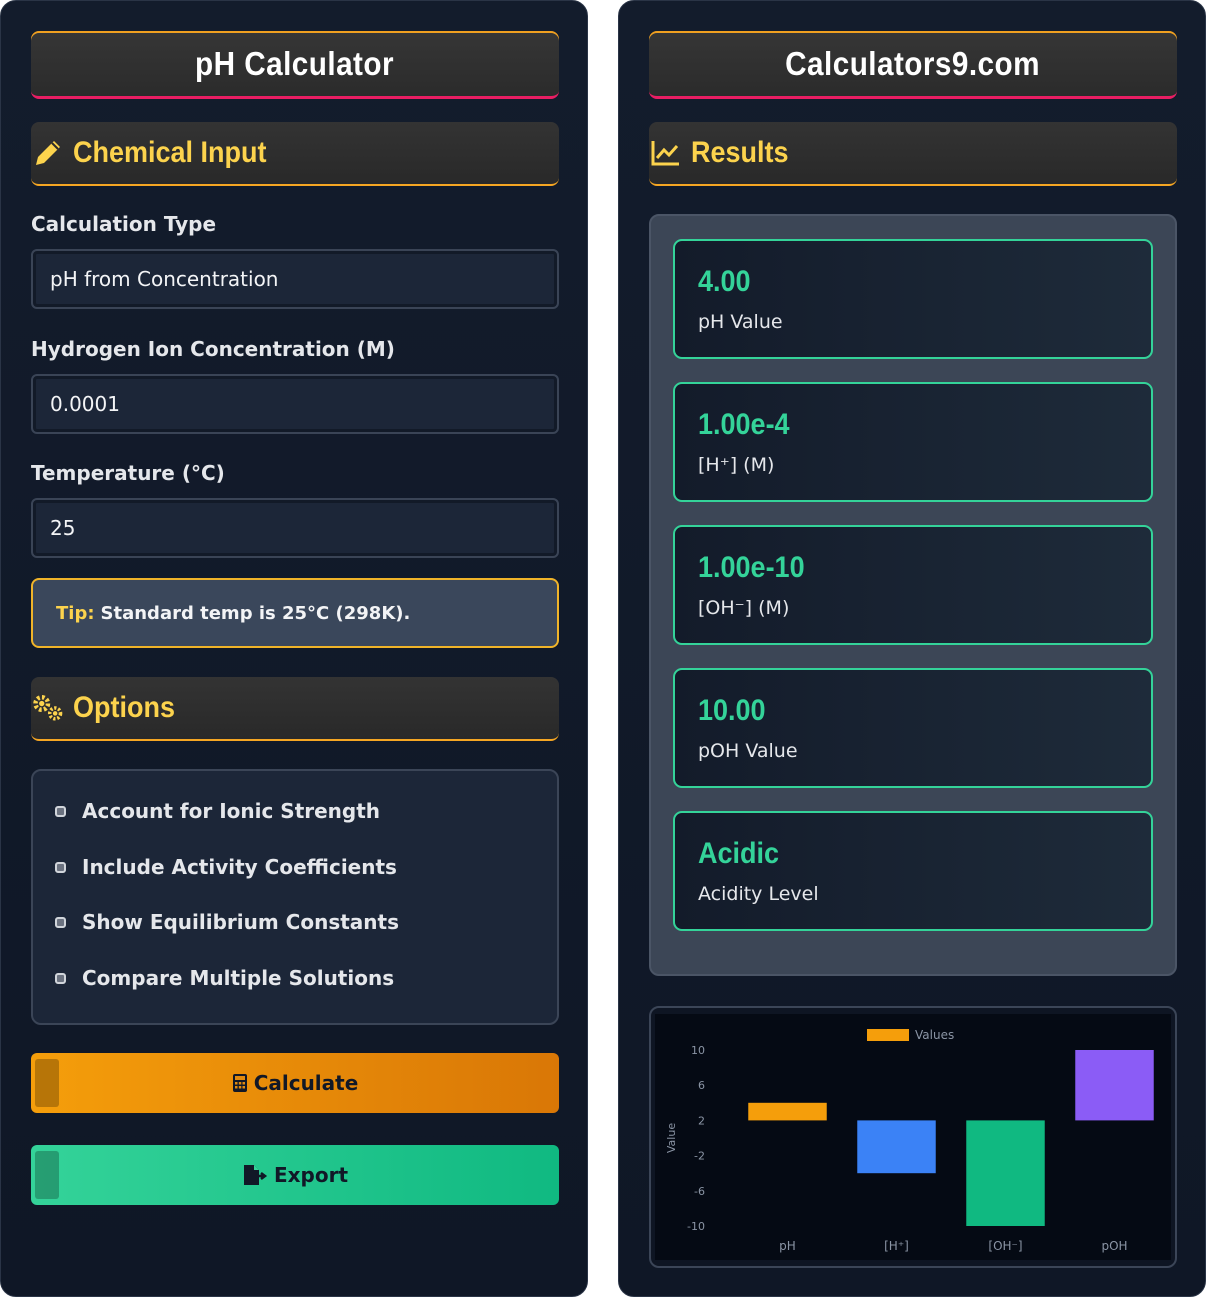 The image size is (1206, 1297). What do you see at coordinates (888, 1035) in the screenshot?
I see `legend-swatch` at bounding box center [888, 1035].